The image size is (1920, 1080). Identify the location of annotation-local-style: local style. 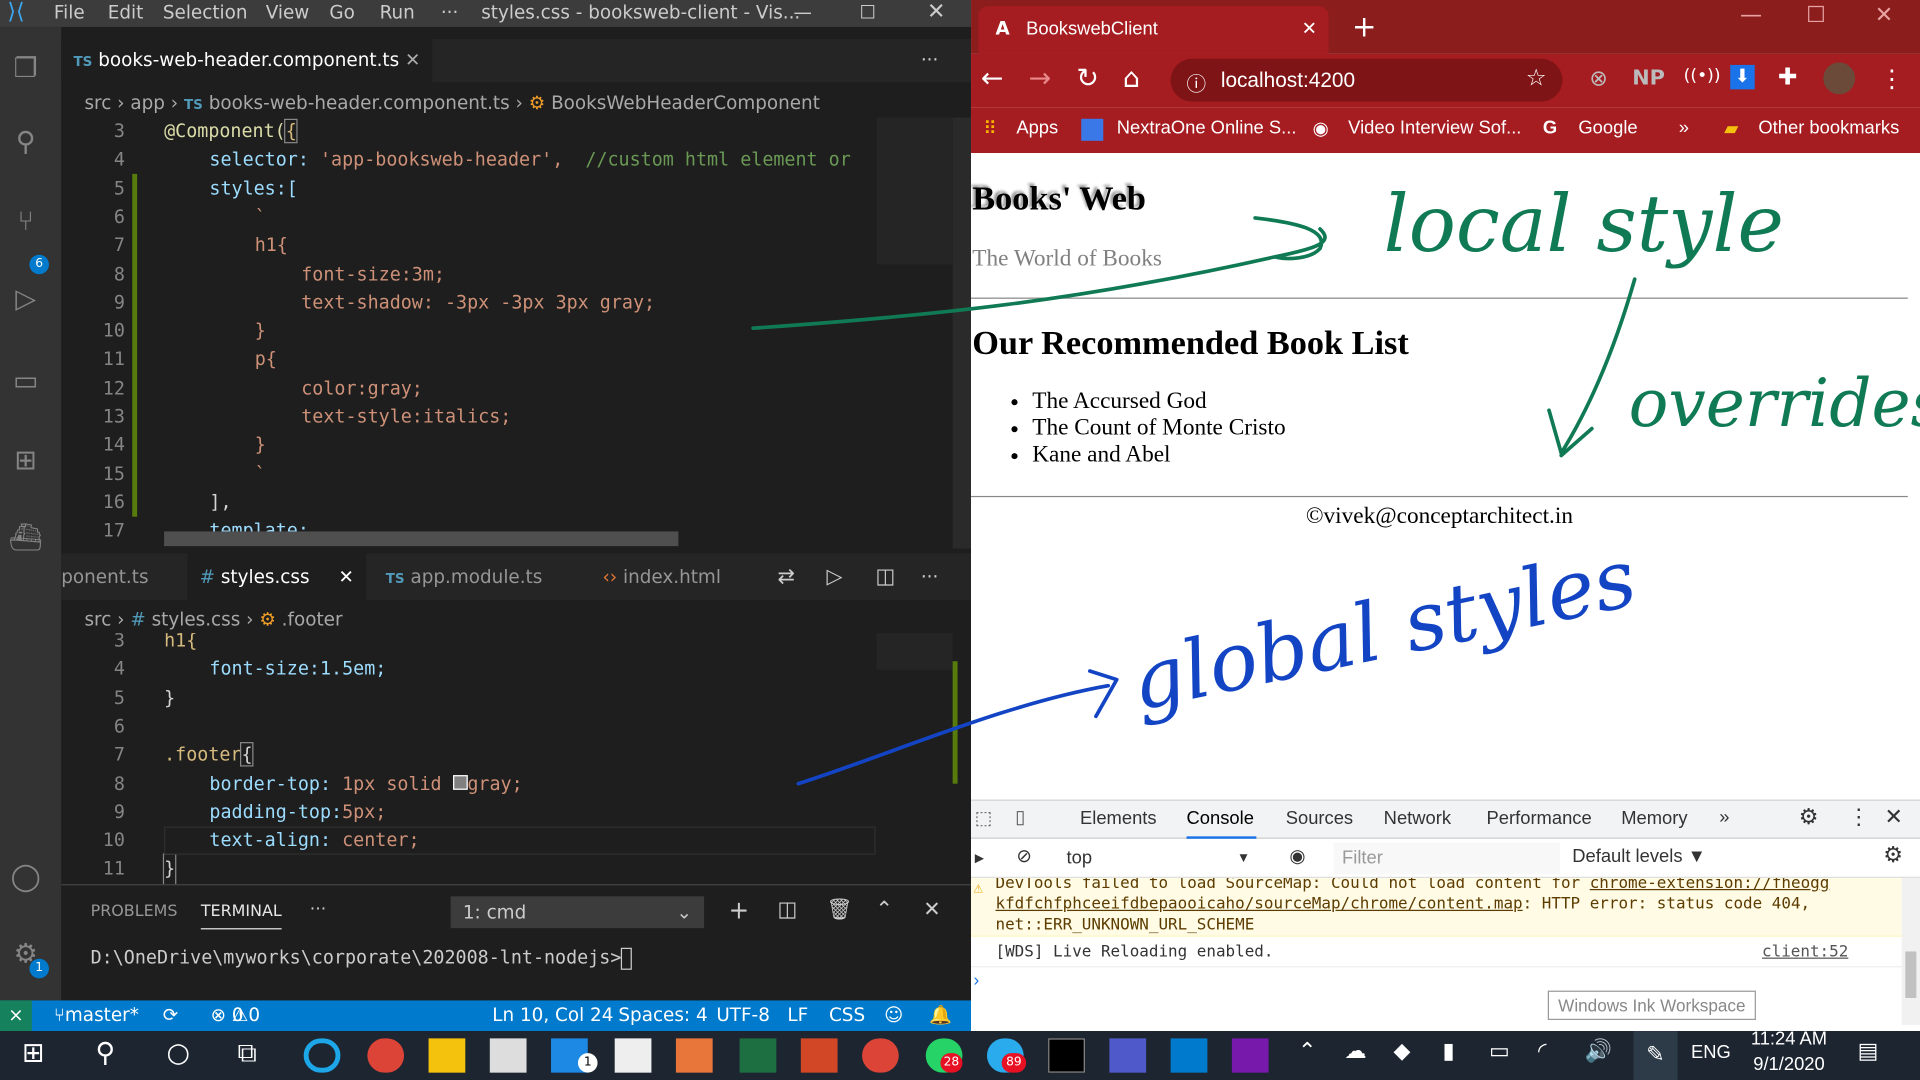
(1584, 224).